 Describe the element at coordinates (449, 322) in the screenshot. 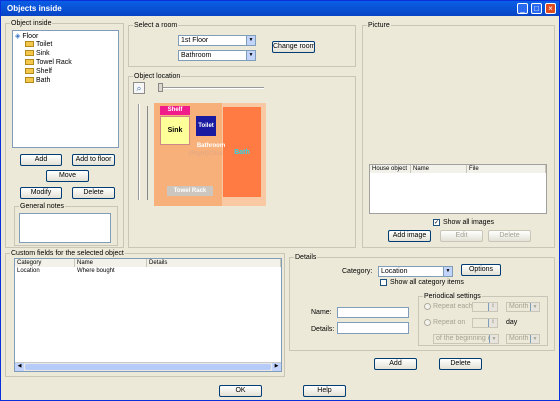

I see `repeat-on-label: Repeat on` at that location.